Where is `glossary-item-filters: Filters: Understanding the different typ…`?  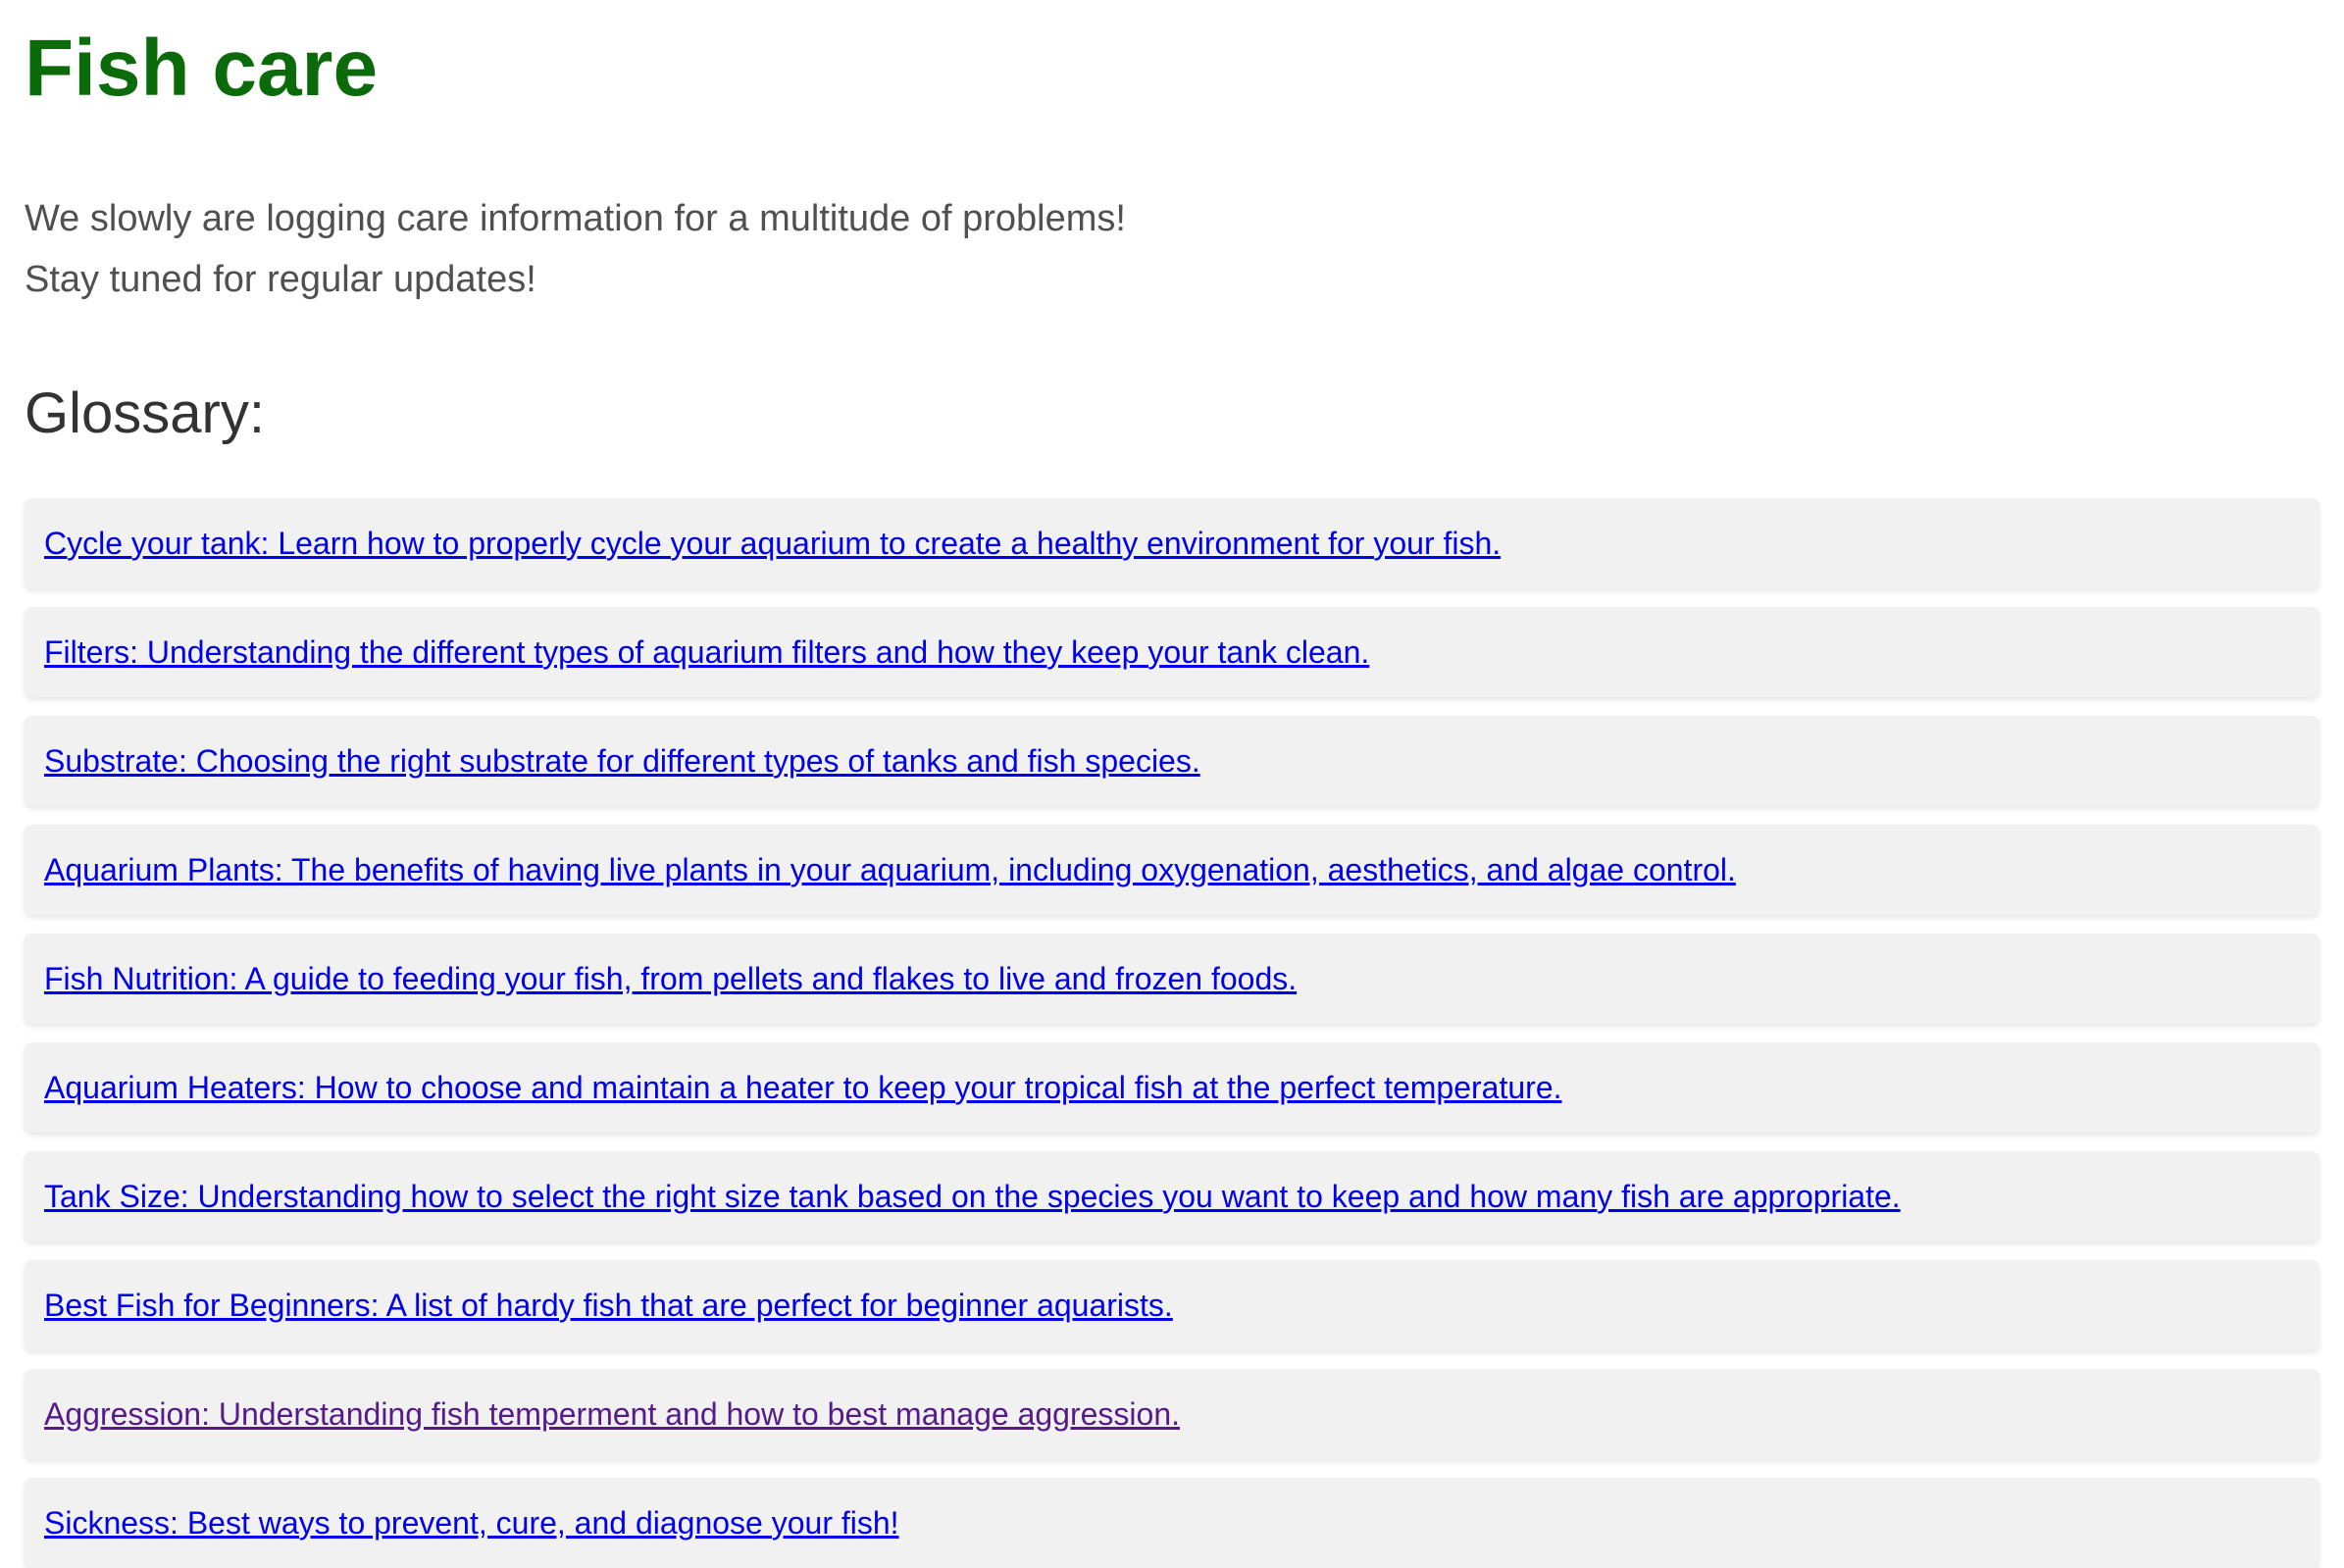
glossary-item-filters: Filters: Understanding the different typ… is located at coordinates (1172, 652).